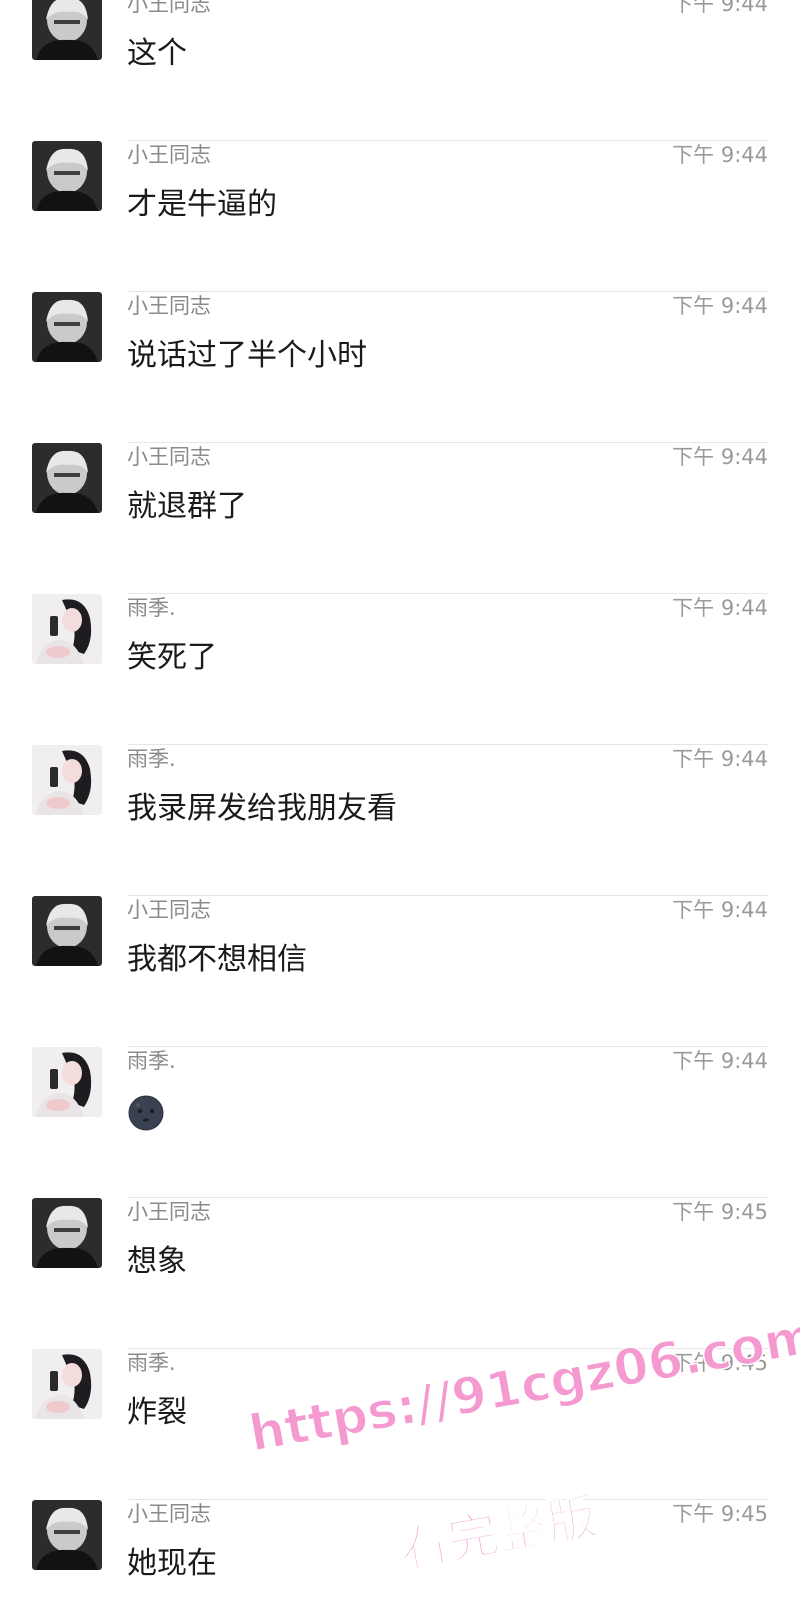  What do you see at coordinates (400, 518) in the screenshot?
I see `chat-message: 小王同志 下午 9:44 就退群了` at bounding box center [400, 518].